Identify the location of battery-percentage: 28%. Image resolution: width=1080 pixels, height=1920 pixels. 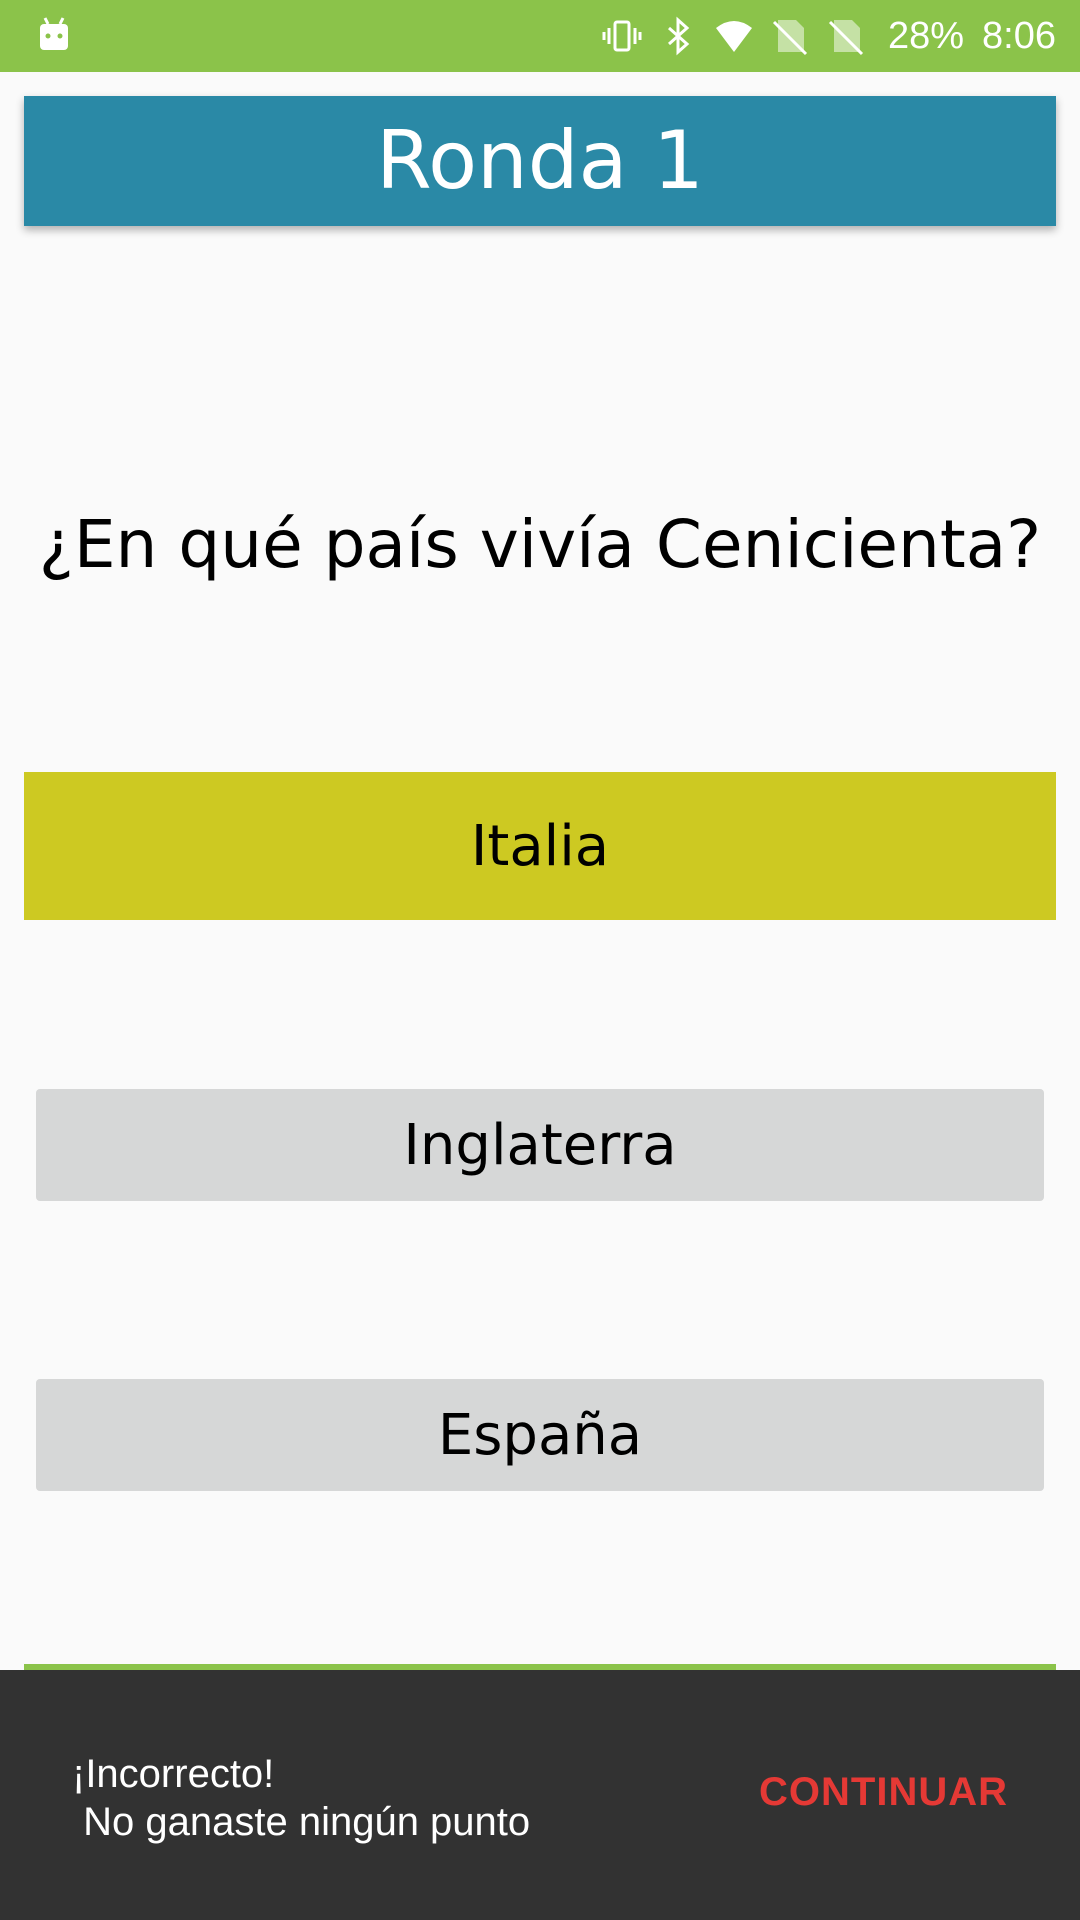
(926, 35).